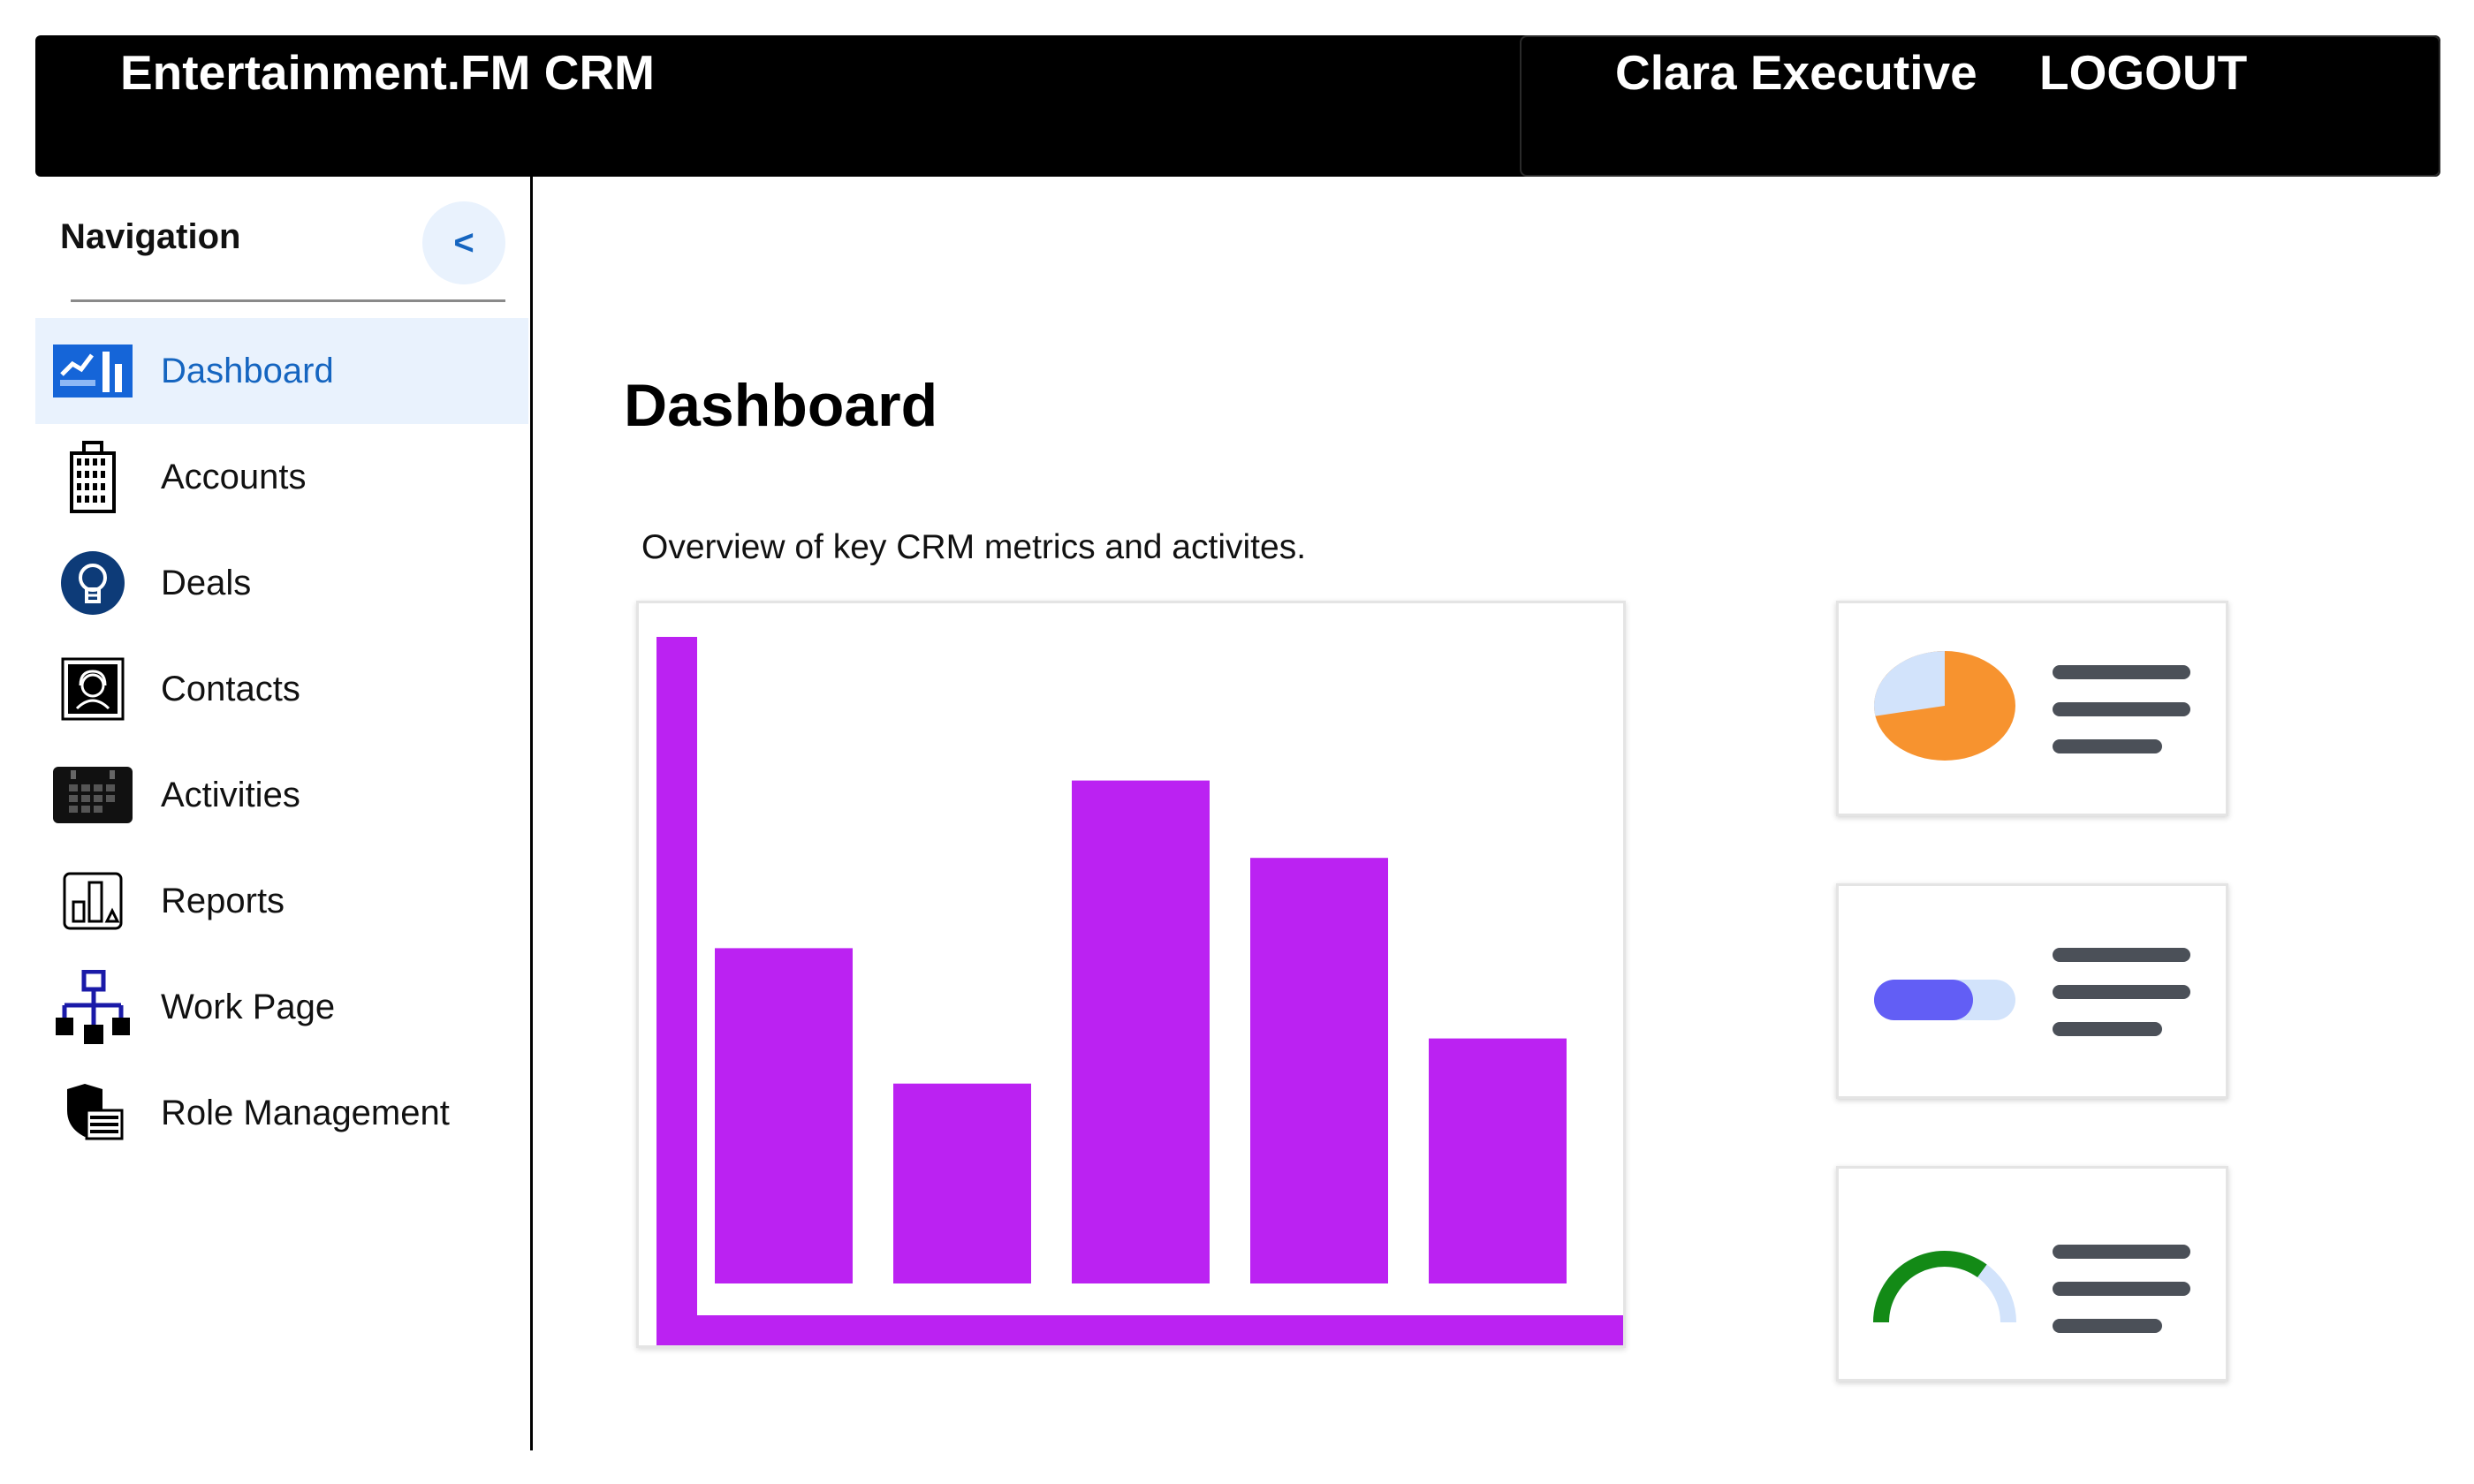  Describe the element at coordinates (531, 813) in the screenshot. I see `sidebar-divider` at that location.